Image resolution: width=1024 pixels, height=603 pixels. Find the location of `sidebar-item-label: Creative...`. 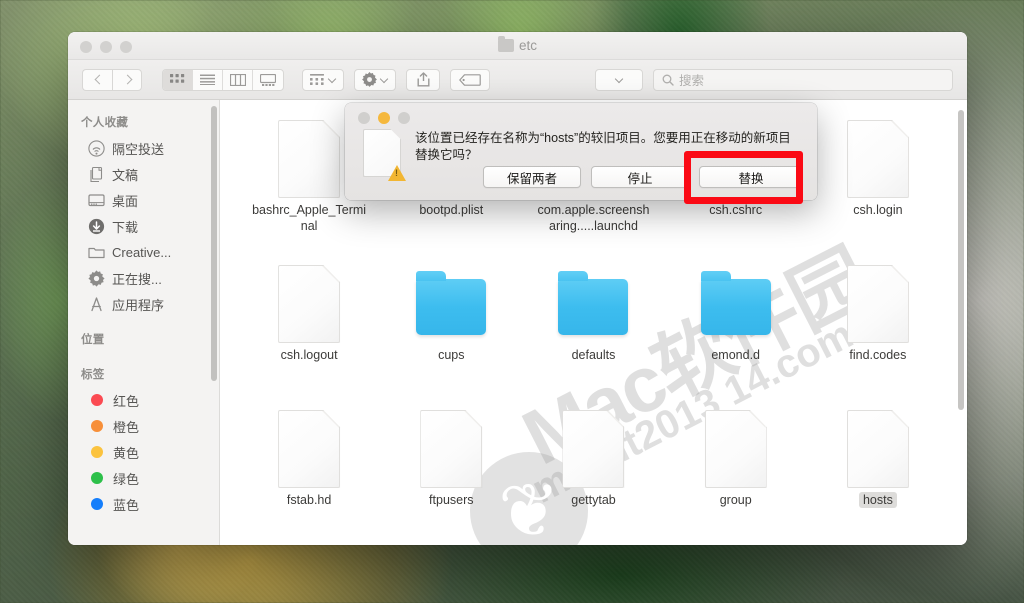

sidebar-item-label: Creative... is located at coordinates (142, 252).